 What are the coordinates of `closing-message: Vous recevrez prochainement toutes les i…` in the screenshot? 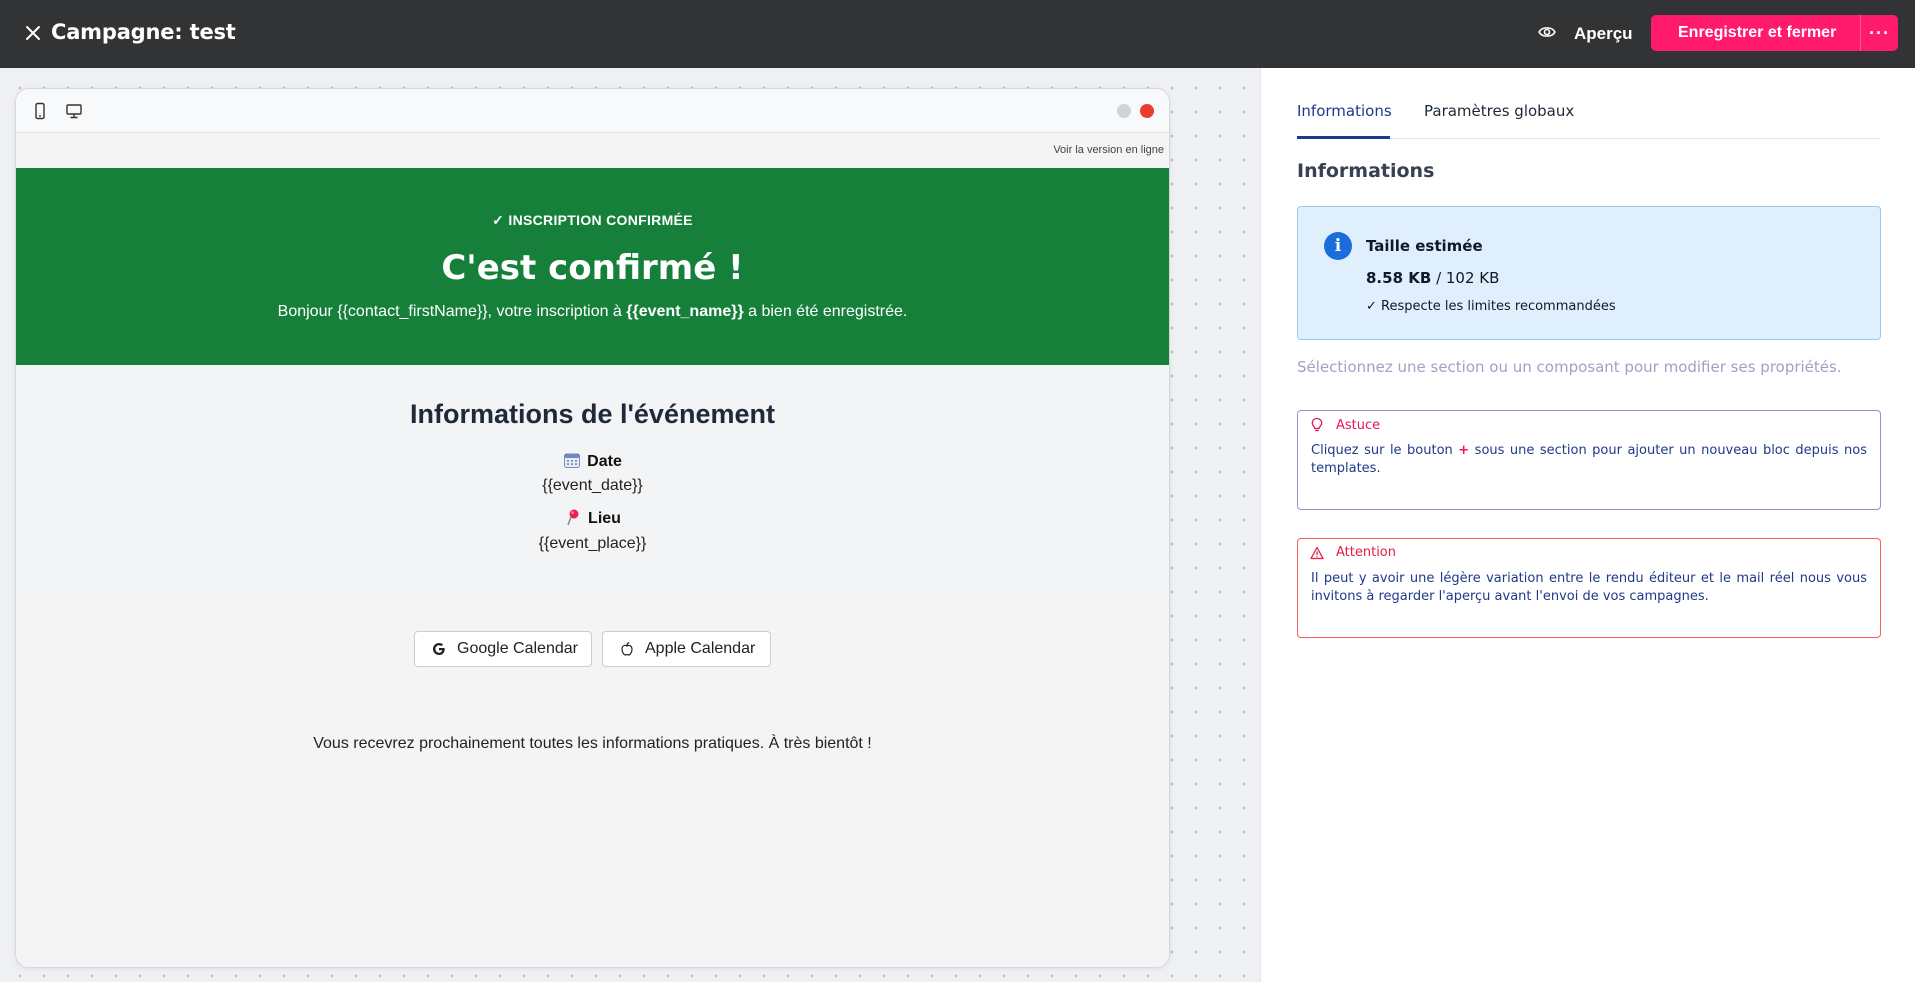 It's located at (592, 743).